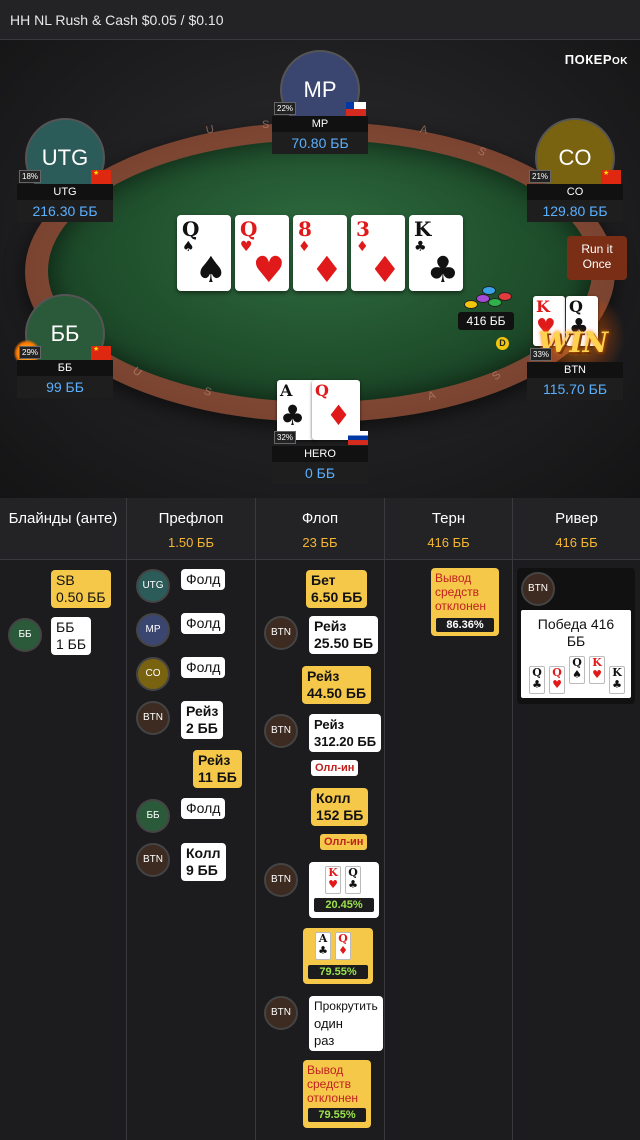  I want to click on column-title: Флоп, so click(320, 518).